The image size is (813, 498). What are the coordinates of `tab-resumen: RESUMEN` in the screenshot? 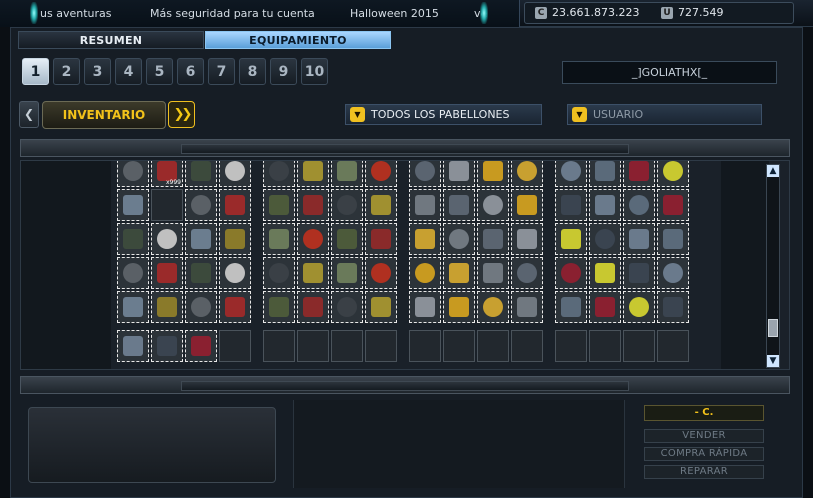 It's located at (111, 40).